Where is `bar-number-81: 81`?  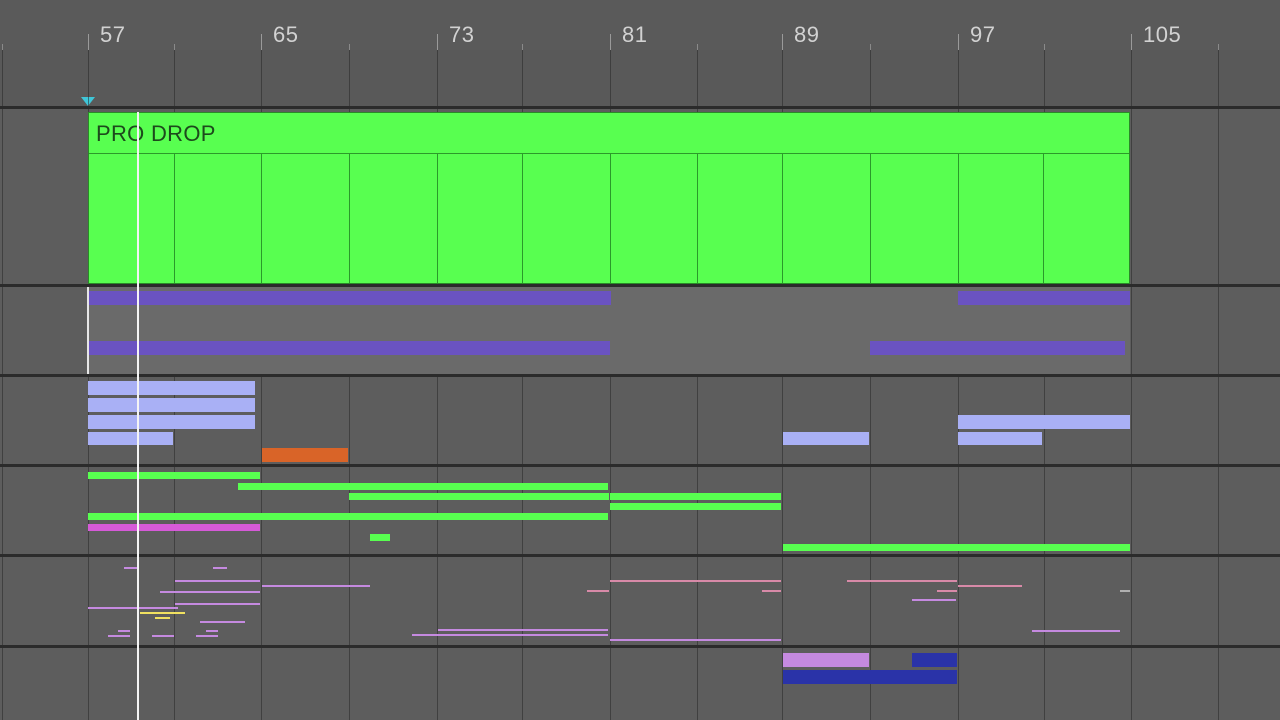
bar-number-81: 81 is located at coordinates (635, 34).